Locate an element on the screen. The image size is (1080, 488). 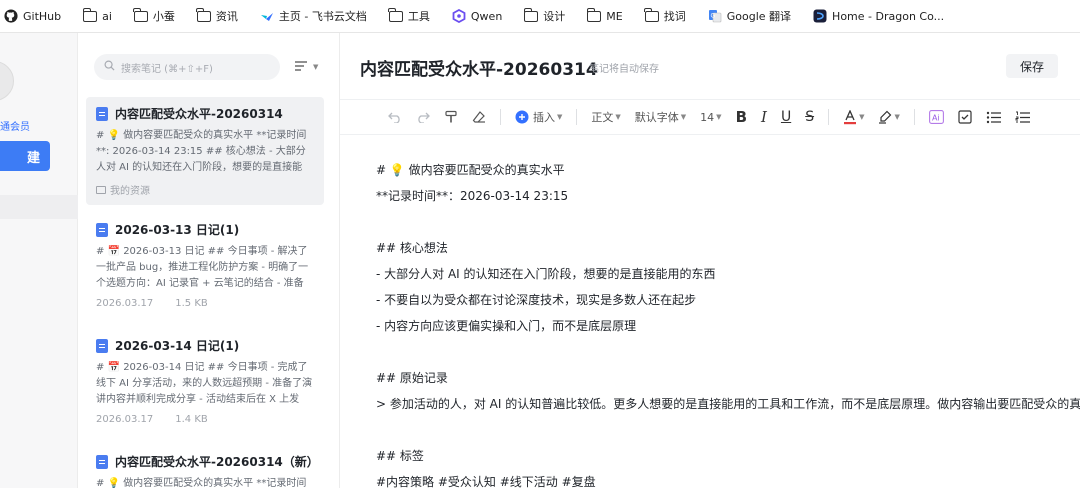
github-icon is located at coordinates (11, 16).